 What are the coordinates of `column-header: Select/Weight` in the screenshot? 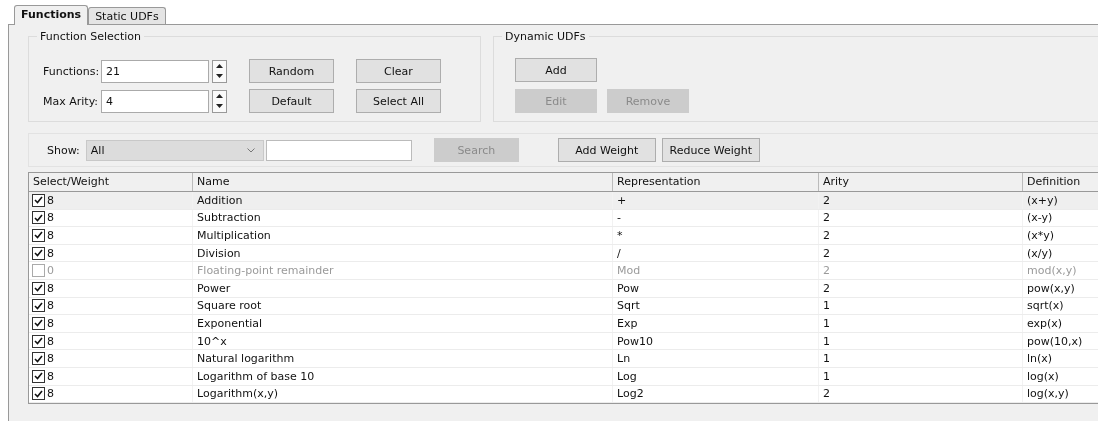 It's located at (111, 182).